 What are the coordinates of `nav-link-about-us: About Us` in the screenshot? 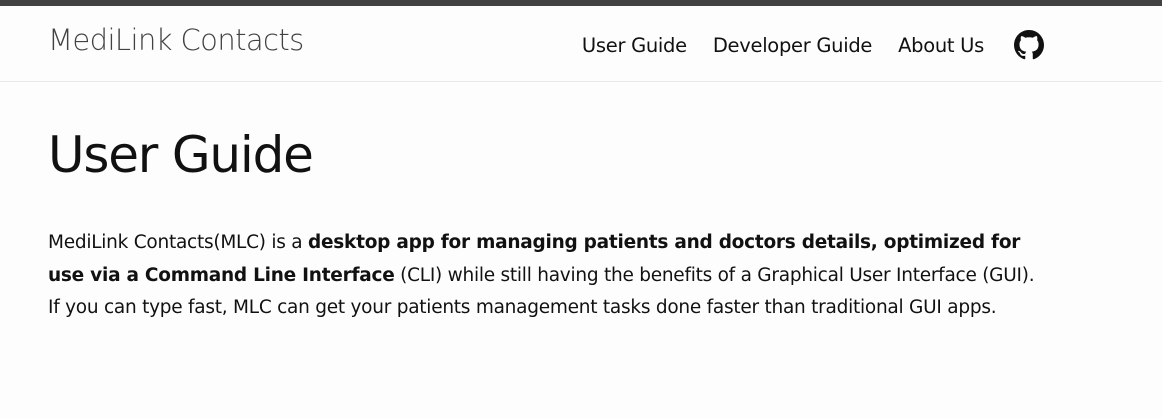 It's located at (941, 45).